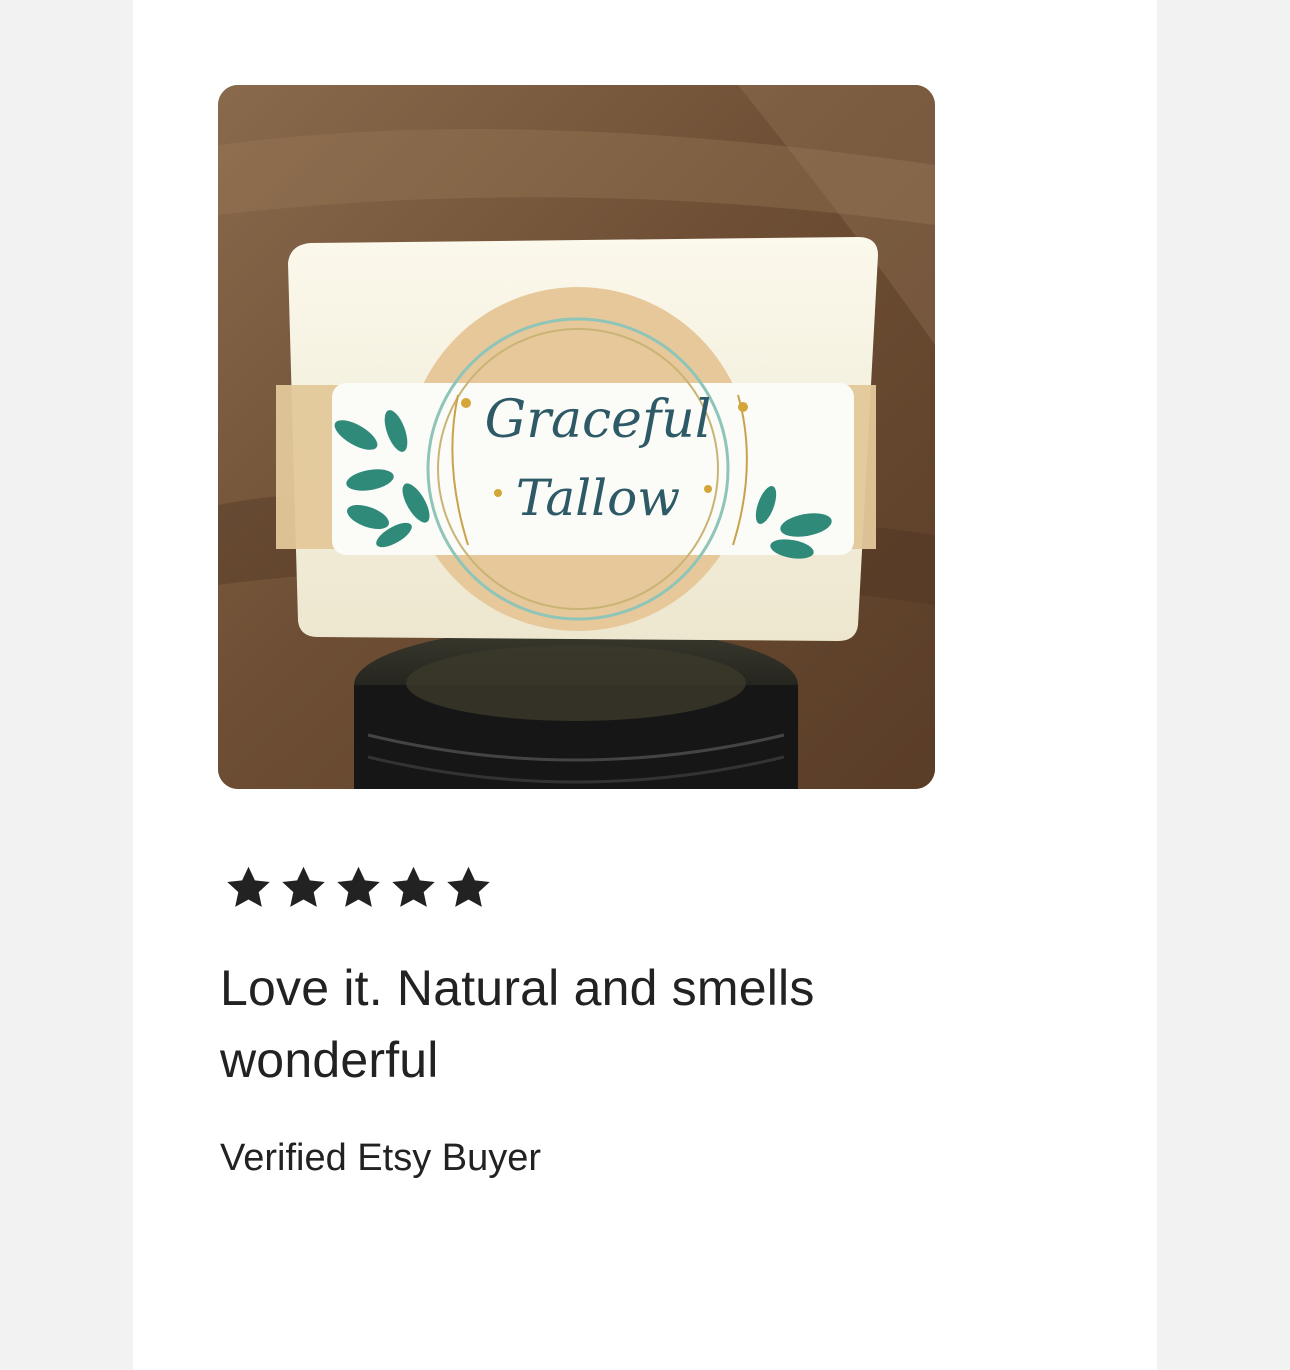 This screenshot has height=1370, width=1290. Describe the element at coordinates (517, 1024) in the screenshot. I see `review-text: Love it. Natural and smells wonderful` at that location.